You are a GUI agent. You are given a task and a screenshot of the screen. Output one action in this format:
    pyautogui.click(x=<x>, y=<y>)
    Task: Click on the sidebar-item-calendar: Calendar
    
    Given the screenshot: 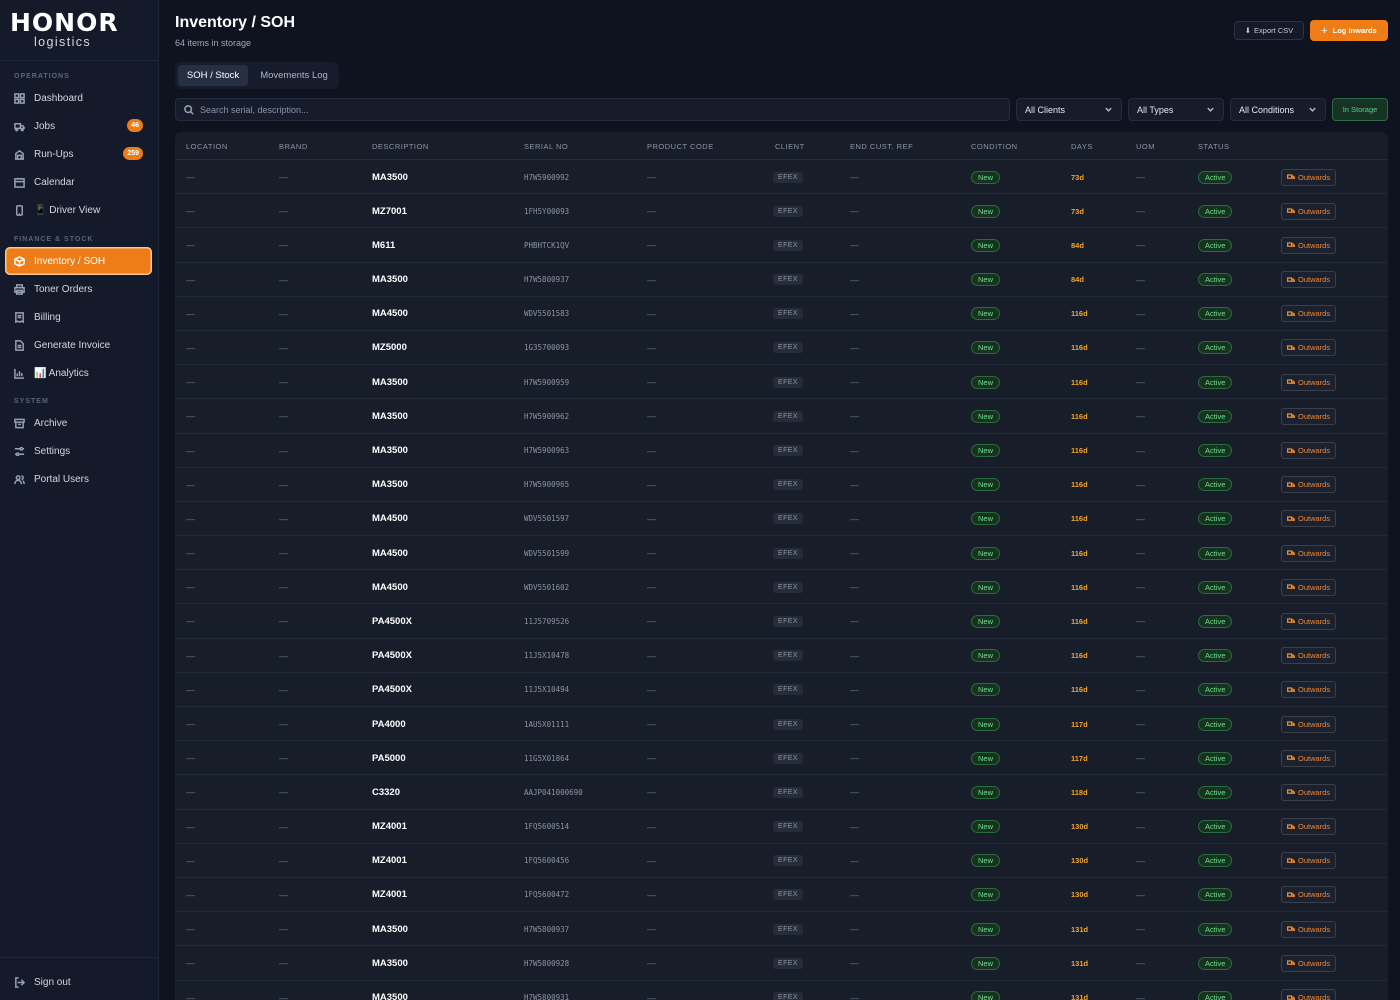 What is the action you would take?
    pyautogui.click(x=78, y=182)
    